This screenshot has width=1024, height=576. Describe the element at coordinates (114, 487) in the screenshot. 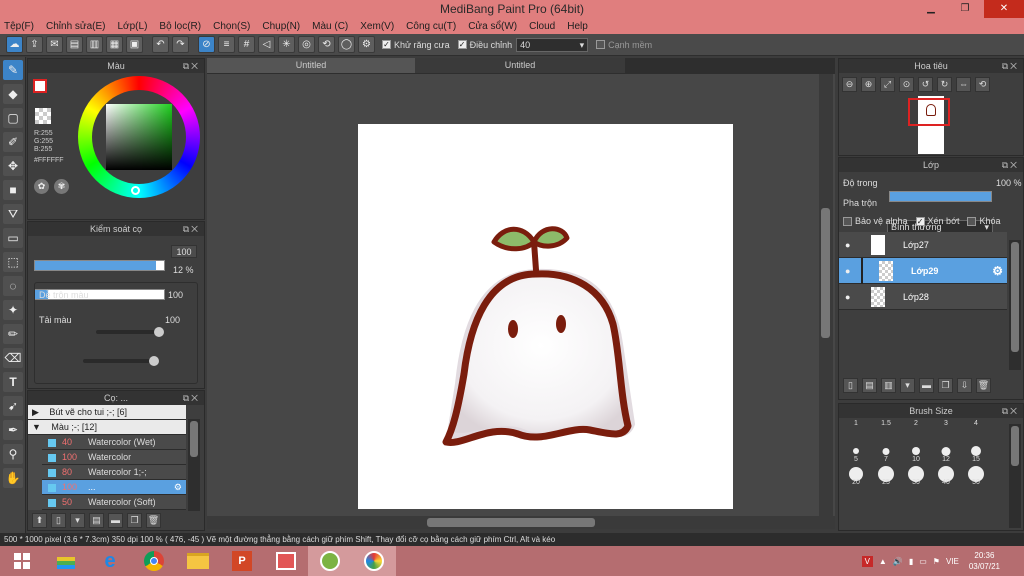

I see `brush-item-selected: 100... ⚙` at that location.